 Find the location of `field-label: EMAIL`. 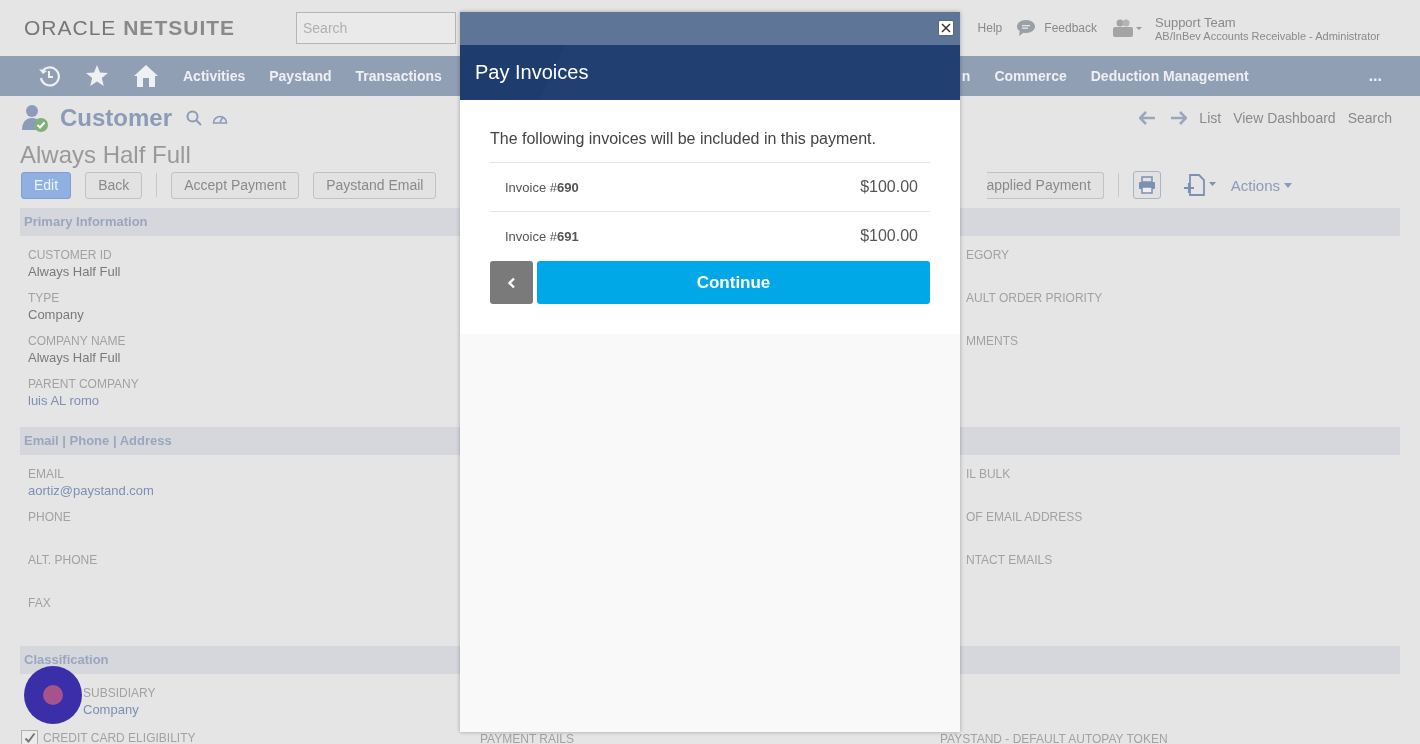

field-label: EMAIL is located at coordinates (46, 474).